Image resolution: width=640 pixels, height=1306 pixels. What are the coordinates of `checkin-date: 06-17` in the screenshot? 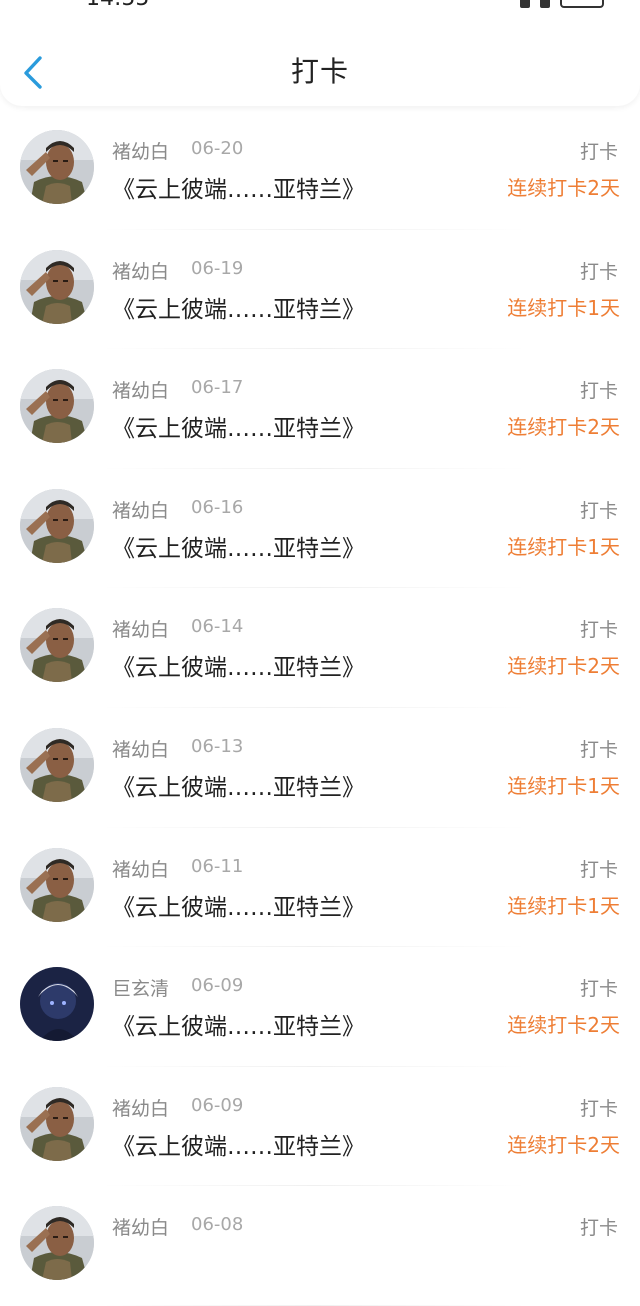 It's located at (217, 388).